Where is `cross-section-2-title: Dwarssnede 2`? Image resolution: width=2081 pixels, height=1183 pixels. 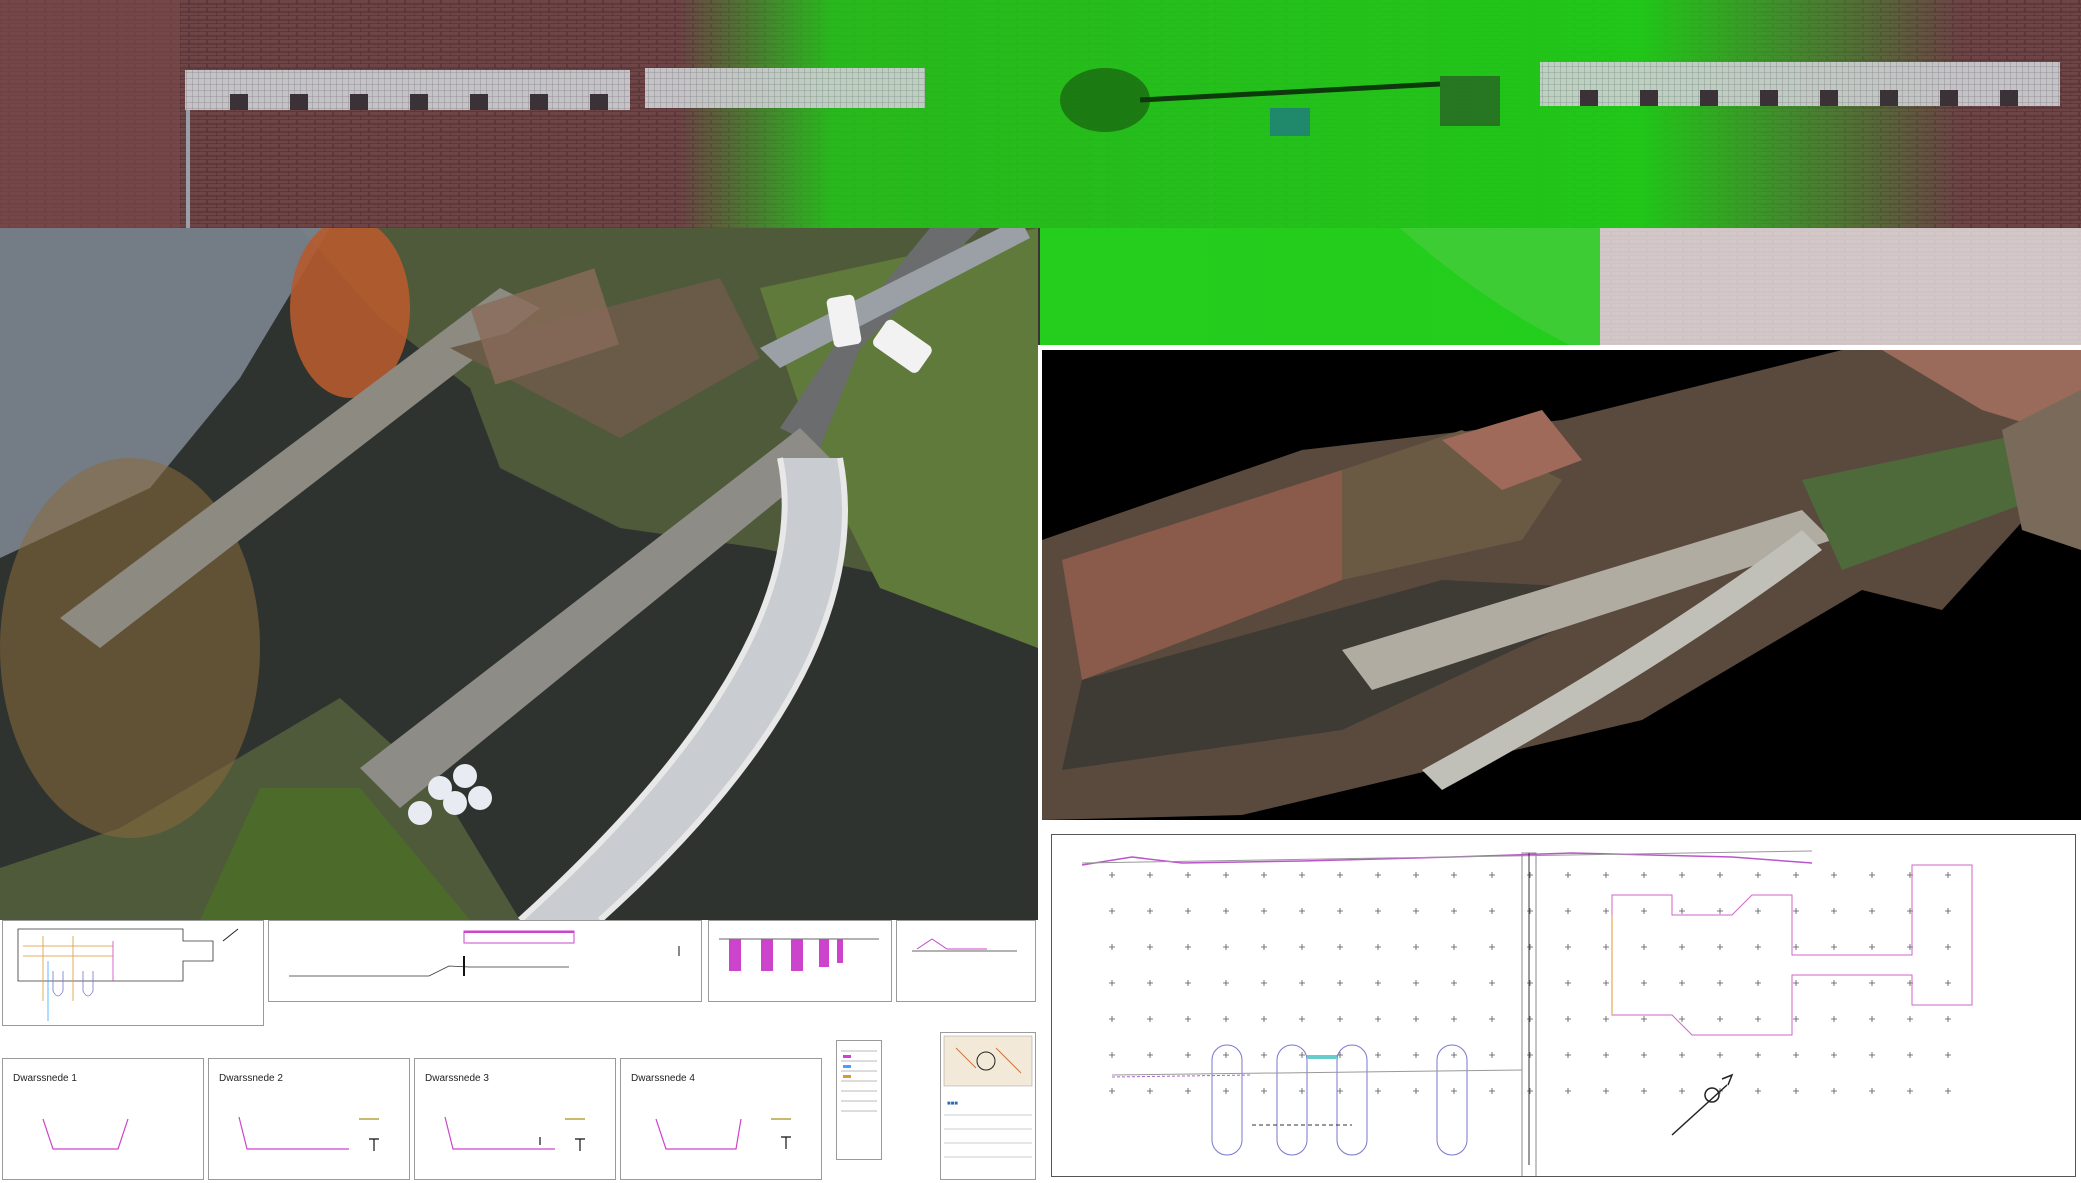 cross-section-2-title: Dwarssnede 2 is located at coordinates (251, 1078).